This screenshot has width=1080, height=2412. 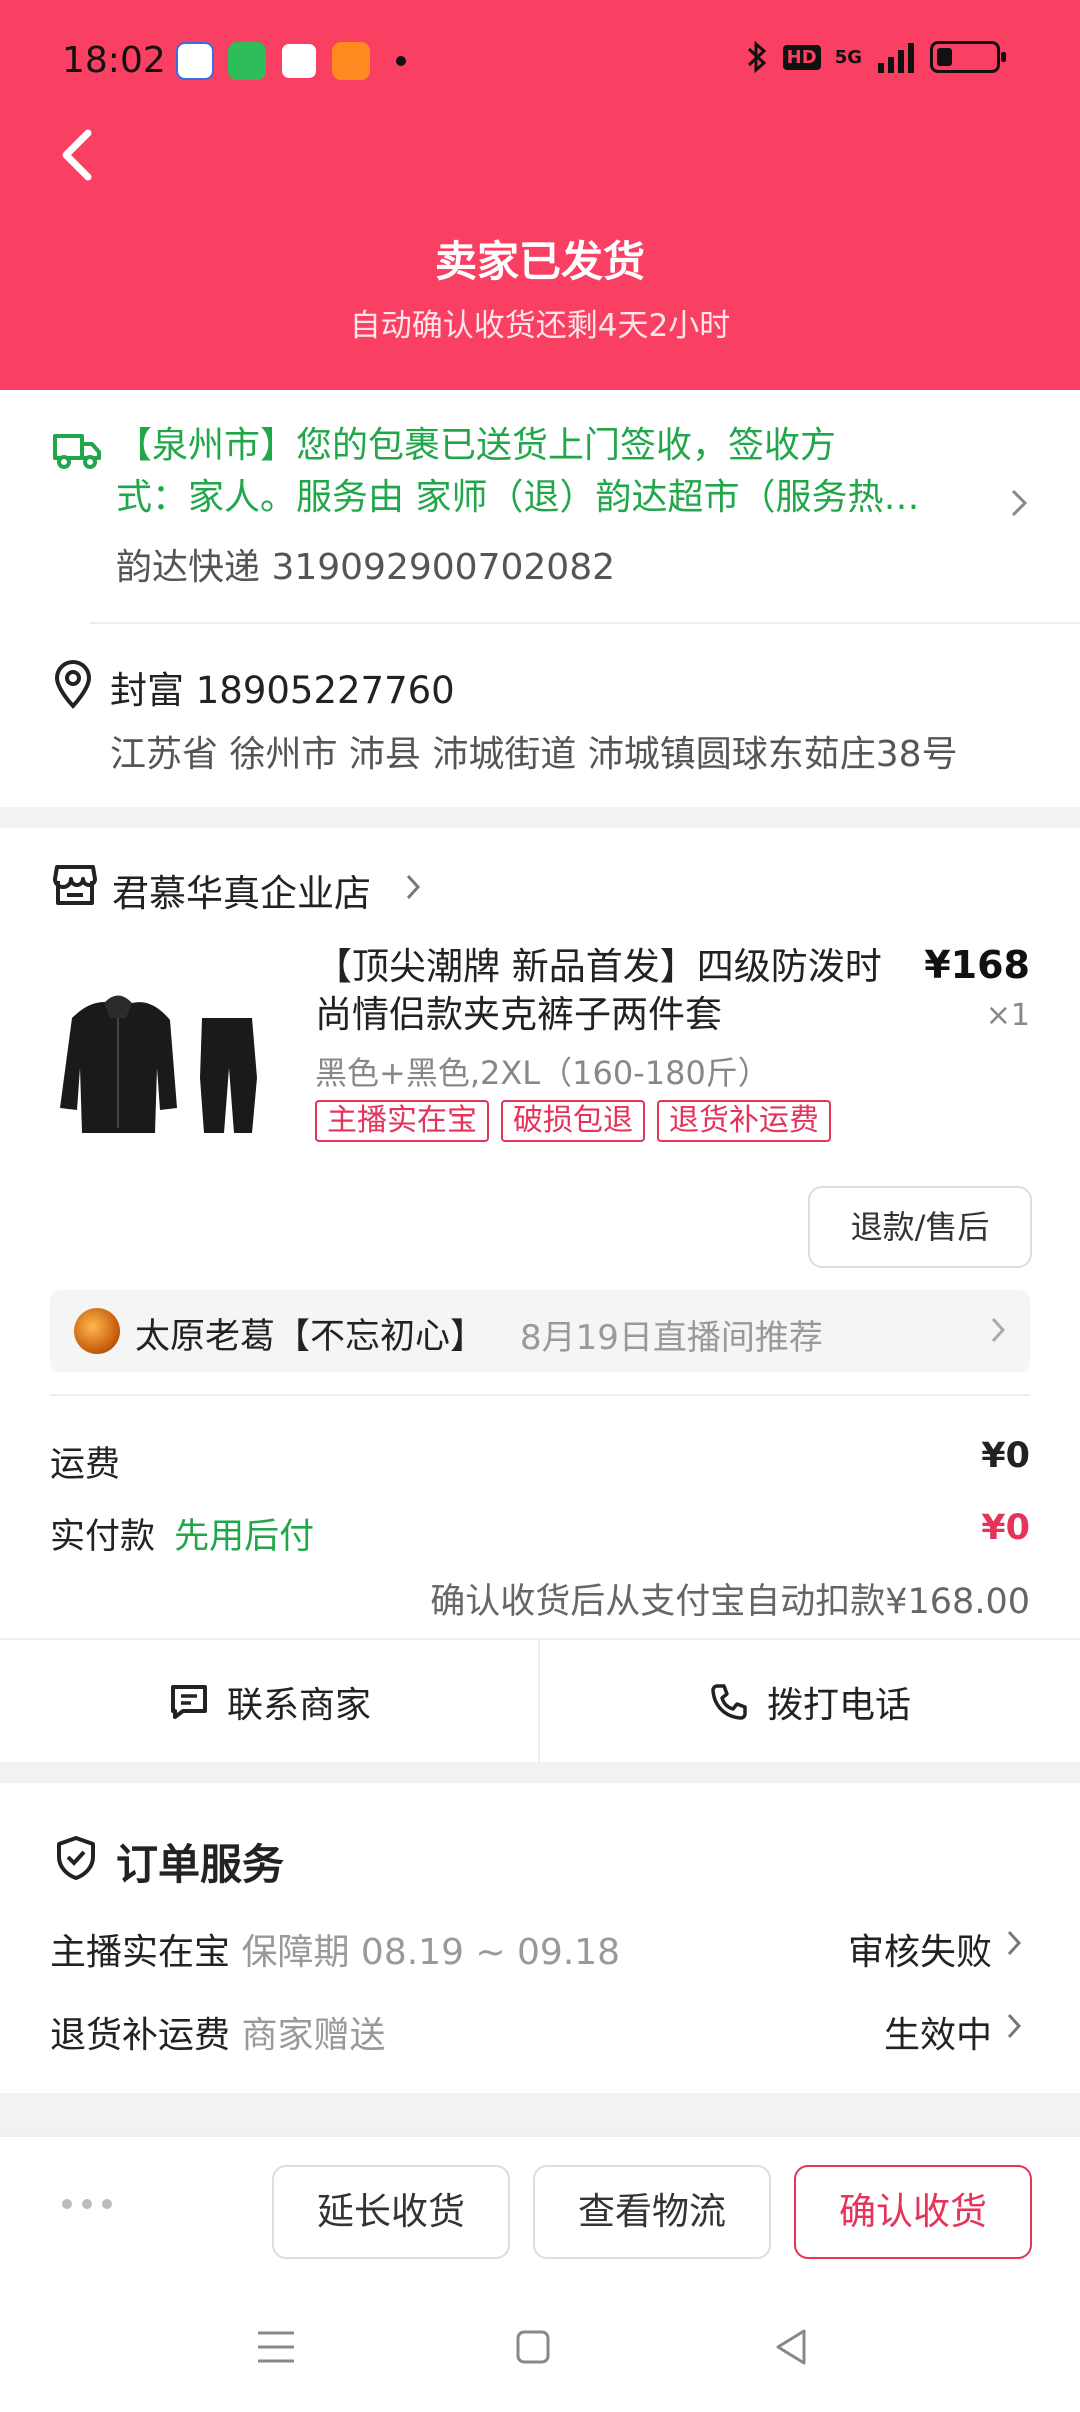 What do you see at coordinates (838, 1705) in the screenshot?
I see `call-phone-label: 拨打电话` at bounding box center [838, 1705].